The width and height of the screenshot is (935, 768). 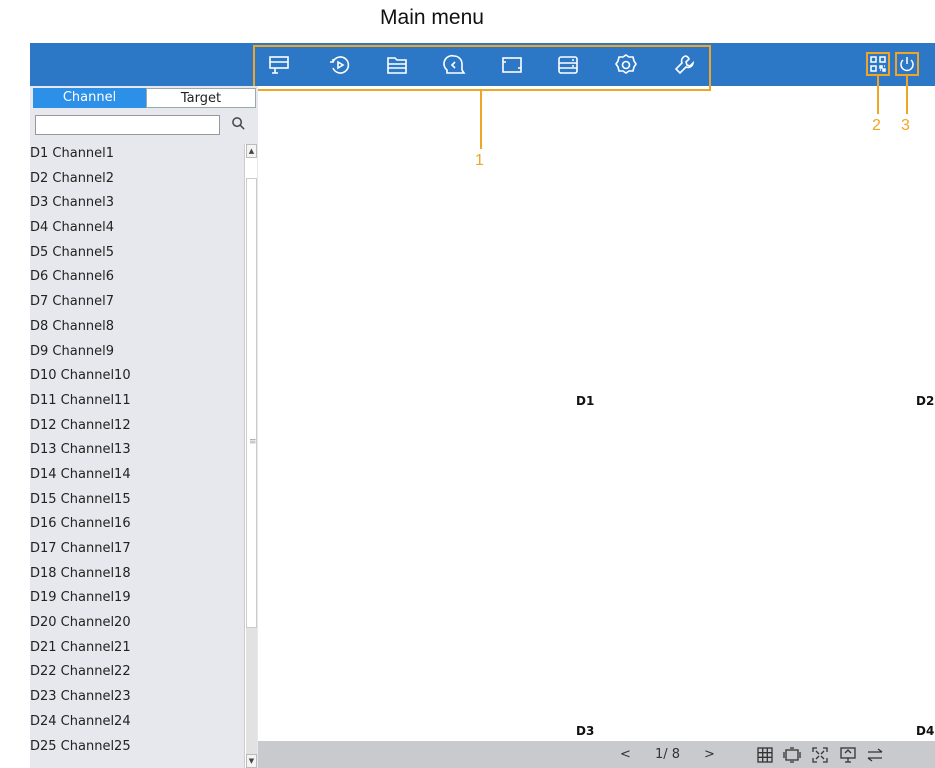 I want to click on scroll-down-arrow-icon: ▼, so click(x=251, y=761).